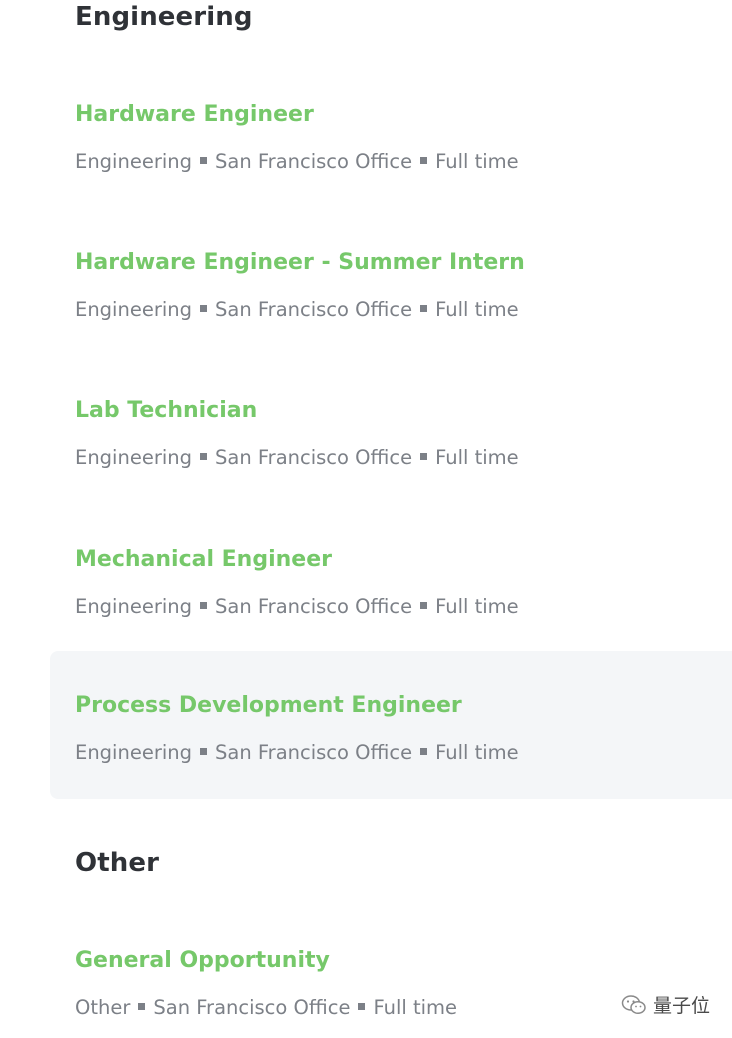 This screenshot has height=1038, width=732. Describe the element at coordinates (268, 705) in the screenshot. I see `posting-title: Process Development Engineer` at that location.